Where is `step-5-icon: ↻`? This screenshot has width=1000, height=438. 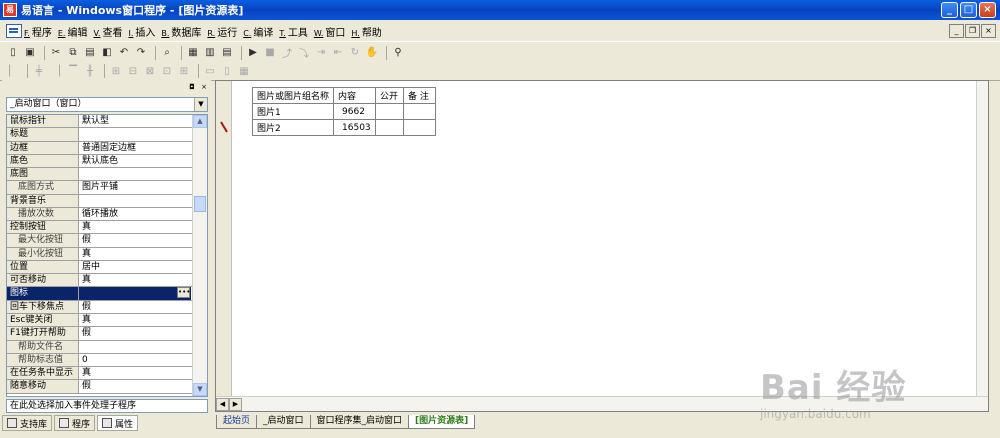 step-5-icon: ↻ is located at coordinates (355, 53).